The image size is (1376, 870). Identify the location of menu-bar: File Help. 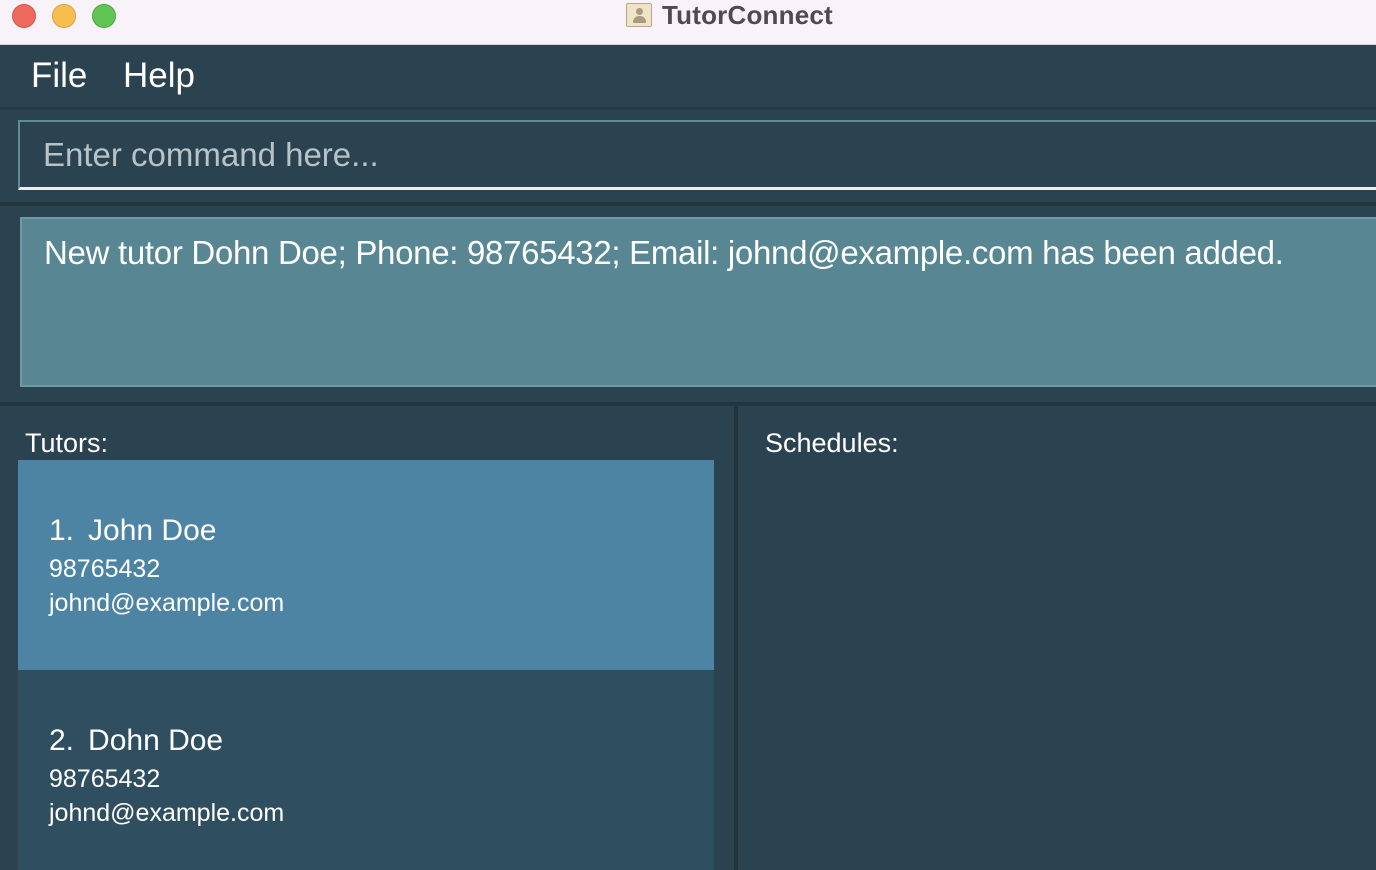
(688, 77).